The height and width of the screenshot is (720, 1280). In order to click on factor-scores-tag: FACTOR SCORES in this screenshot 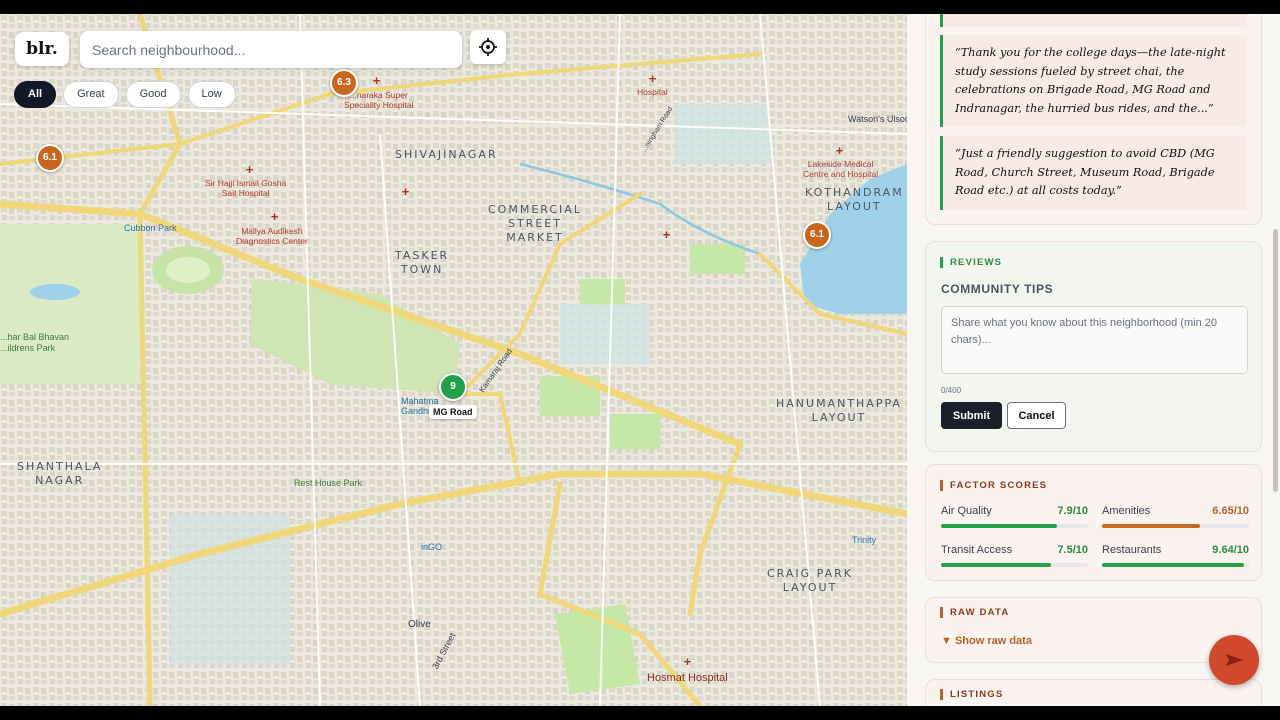, I will do `click(993, 485)`.